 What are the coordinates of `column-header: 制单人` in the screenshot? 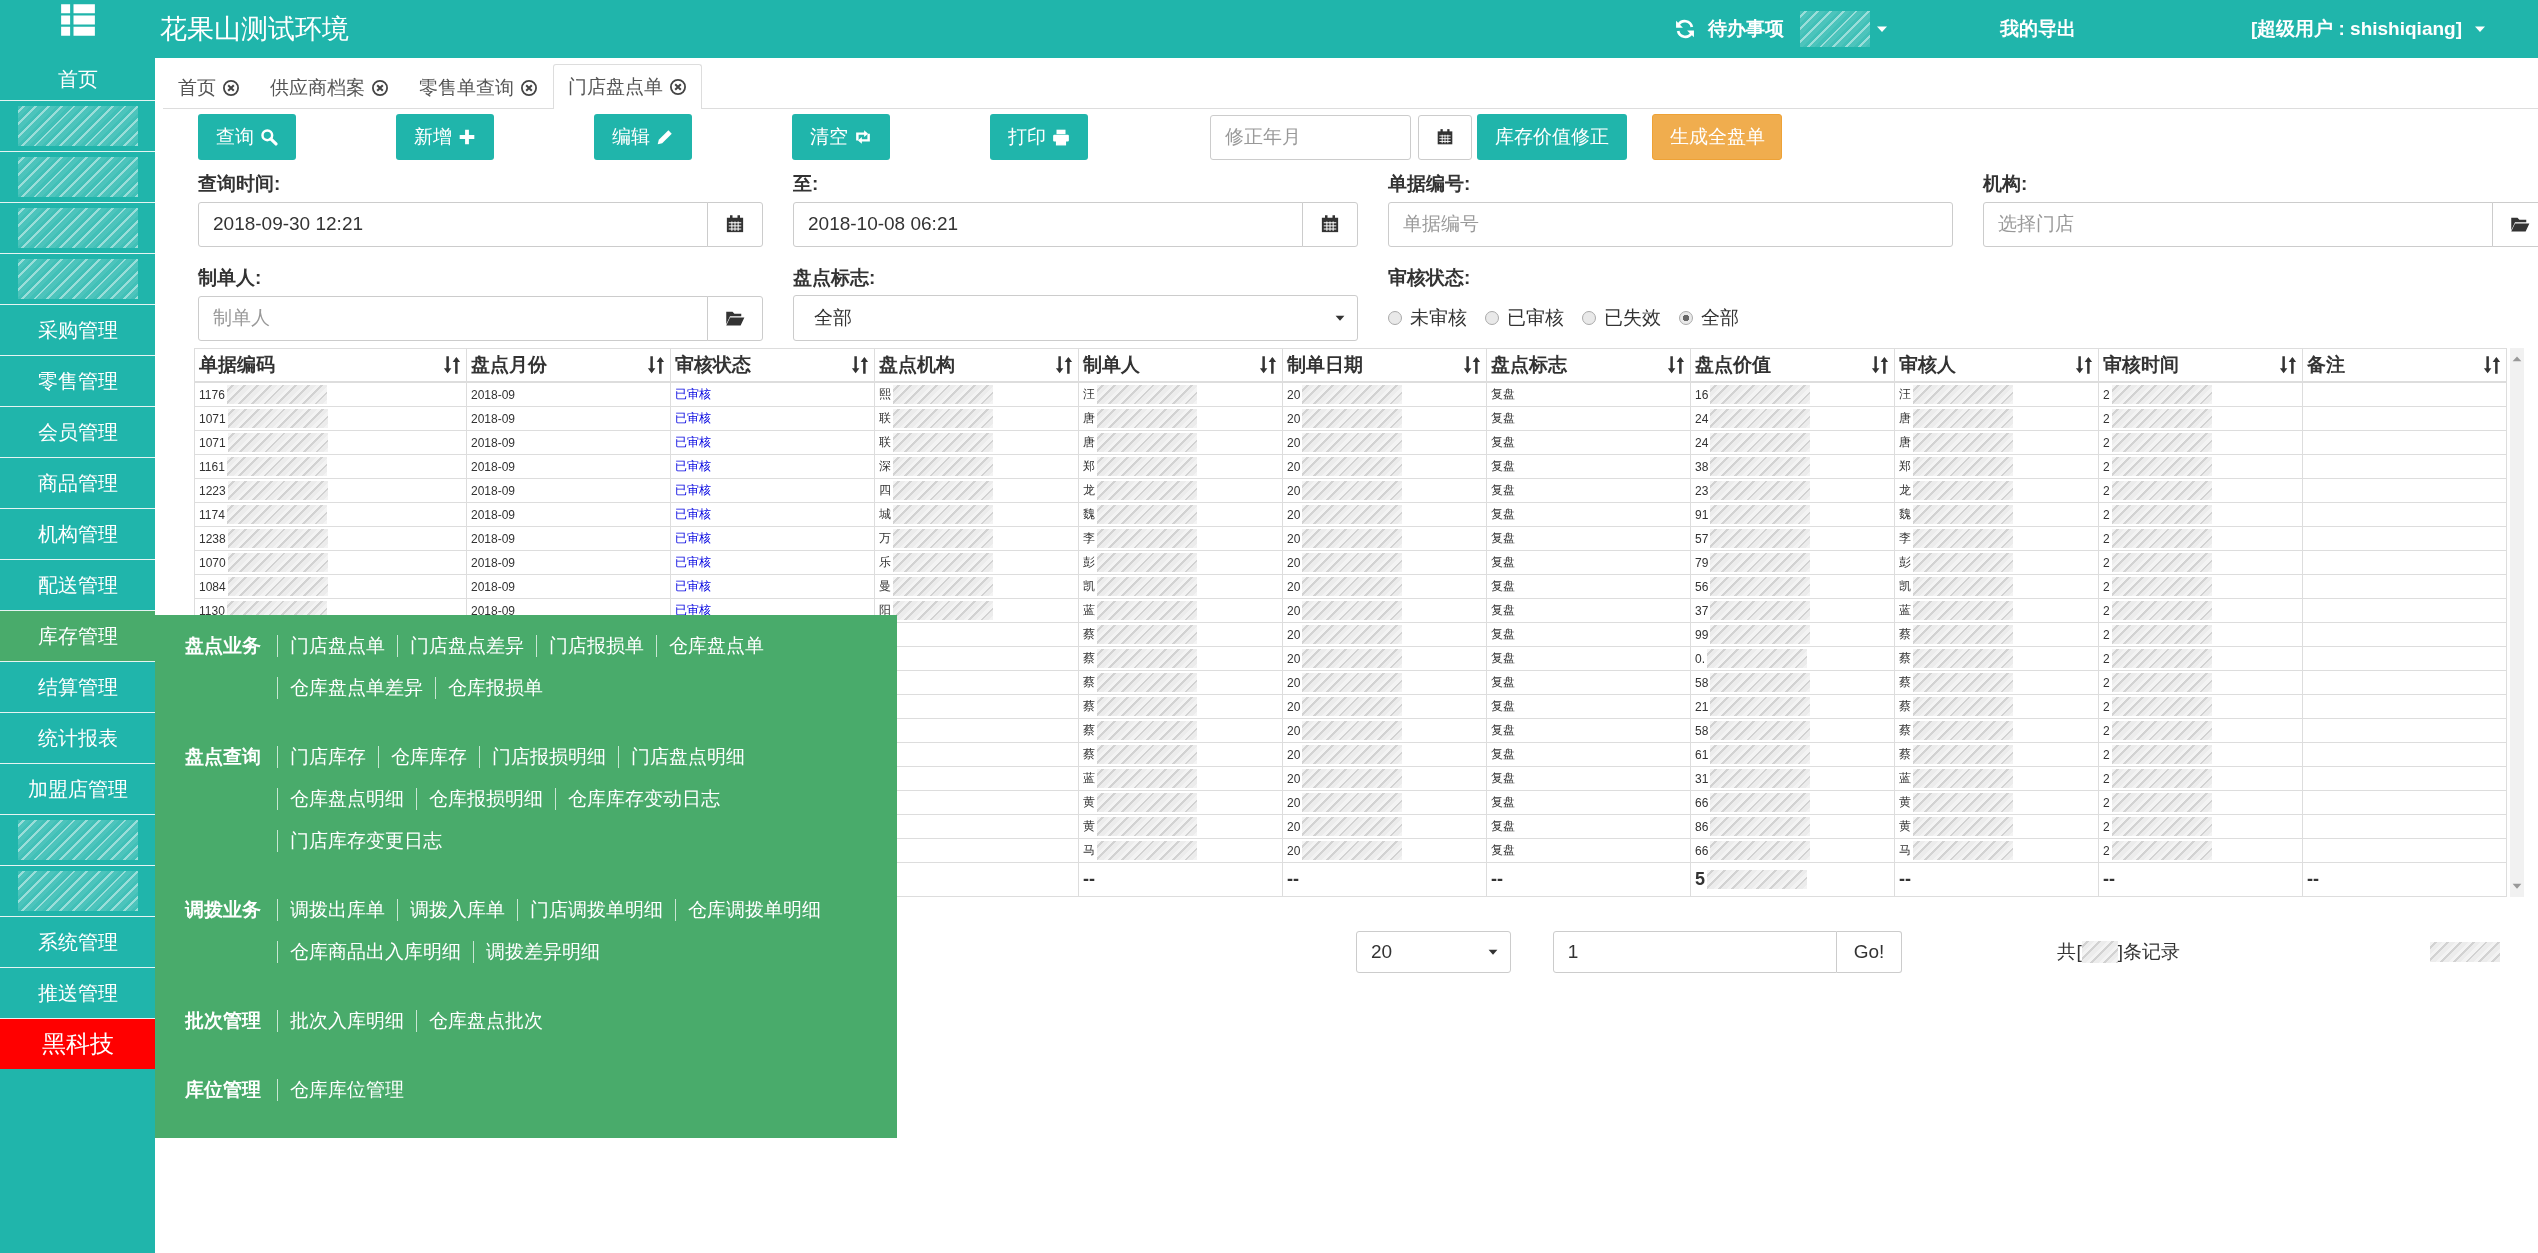 It's located at (1180, 365).